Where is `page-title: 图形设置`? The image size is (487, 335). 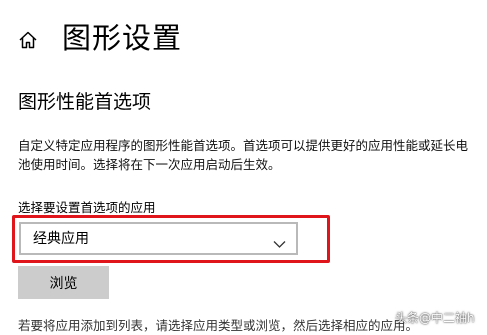 page-title: 图形设置 is located at coordinates (122, 38).